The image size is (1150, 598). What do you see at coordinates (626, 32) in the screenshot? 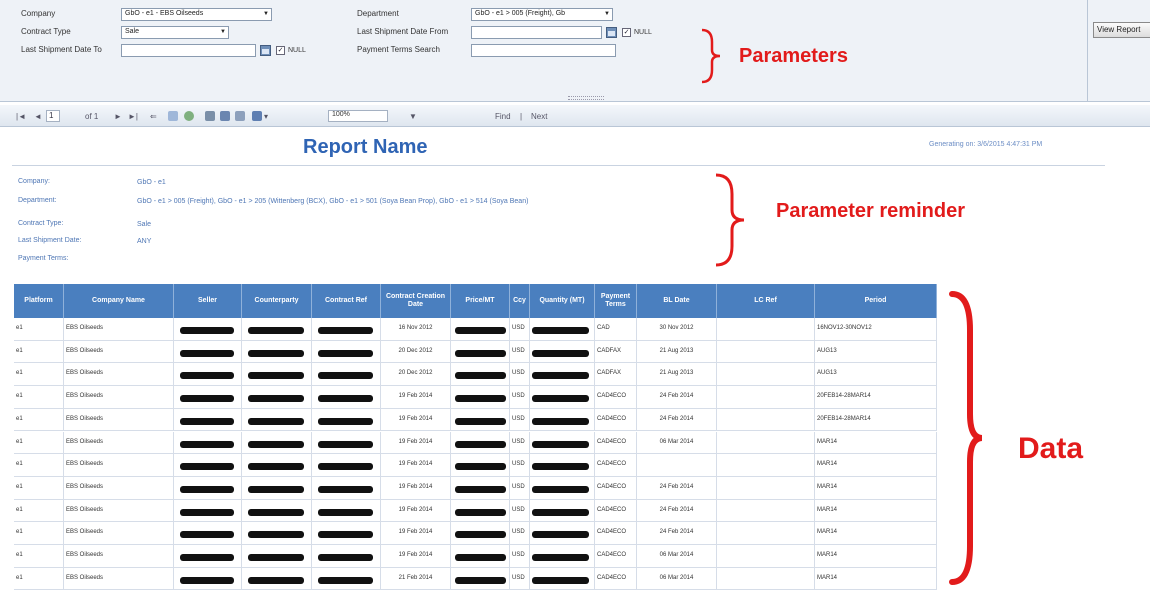
I see `null-checkbox-from: ✓` at bounding box center [626, 32].